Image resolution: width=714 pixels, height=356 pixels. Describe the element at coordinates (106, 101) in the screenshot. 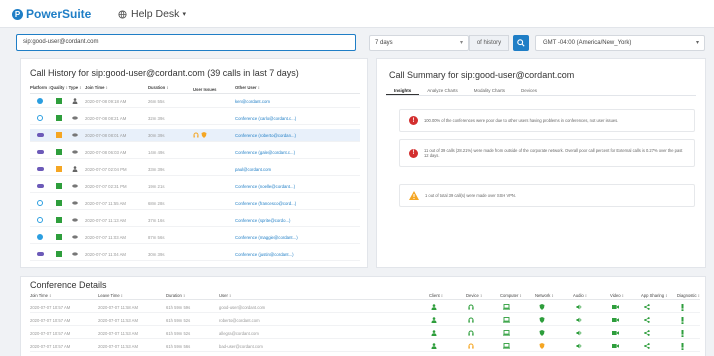

I see `join-time-cell: 2020-07-08 09:18 AM` at that location.